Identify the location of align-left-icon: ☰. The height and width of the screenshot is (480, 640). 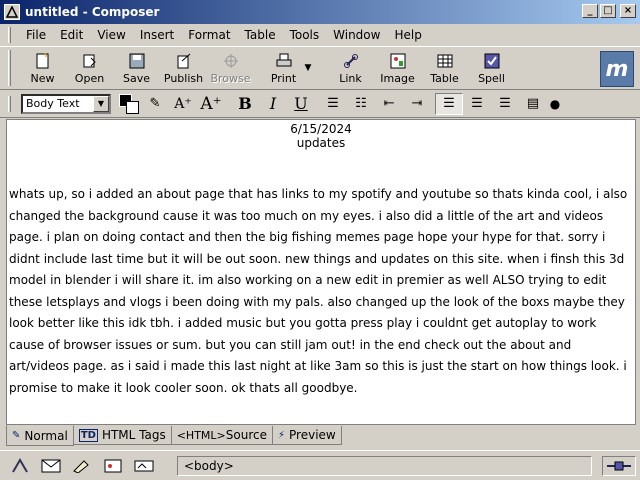
(449, 103).